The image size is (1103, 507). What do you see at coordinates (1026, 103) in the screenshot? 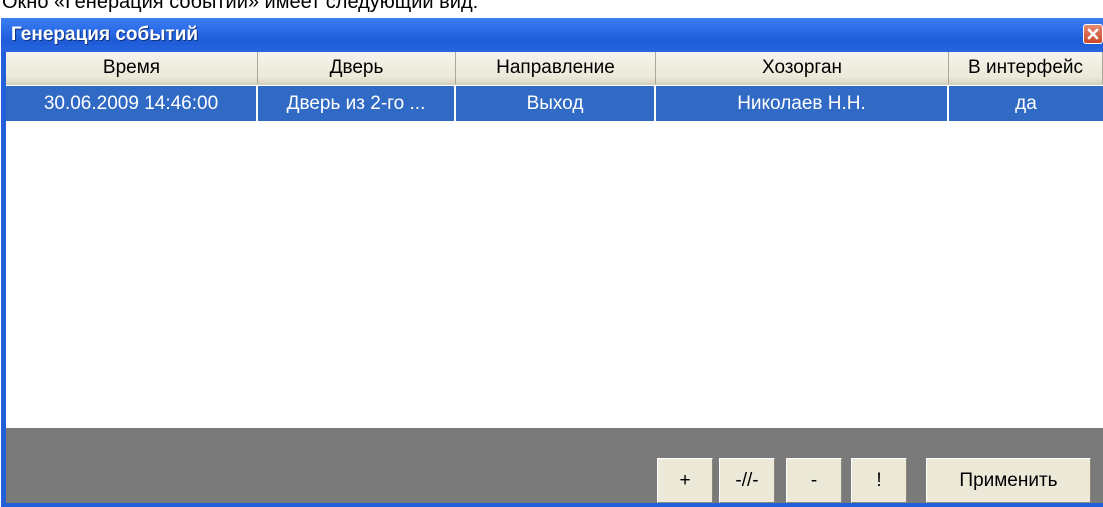
I see `cell-interface: да` at bounding box center [1026, 103].